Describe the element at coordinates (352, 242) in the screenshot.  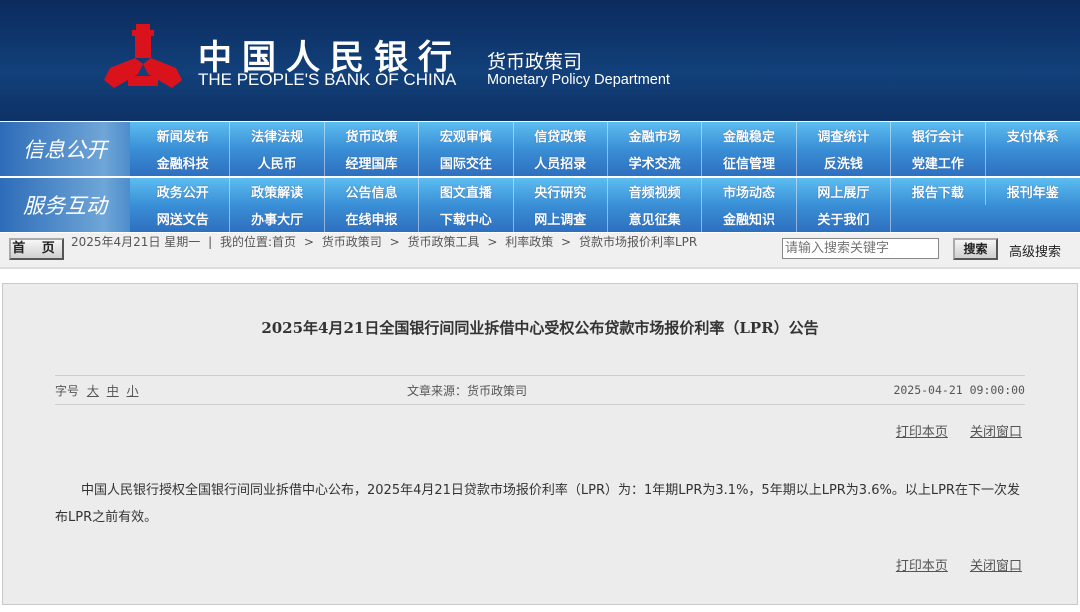
I see `breadcrumb-item: 货币政策司` at that location.